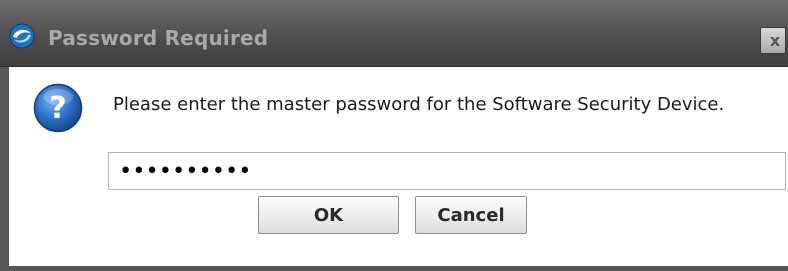 This screenshot has height=271, width=788. I want to click on question-icon: ?, so click(58, 108).